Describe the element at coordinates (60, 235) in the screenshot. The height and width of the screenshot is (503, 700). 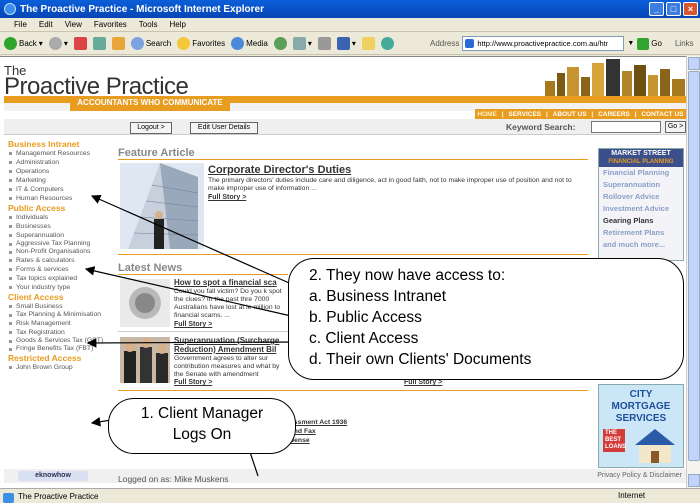
I see `nav-superannuation: Superannuation` at that location.